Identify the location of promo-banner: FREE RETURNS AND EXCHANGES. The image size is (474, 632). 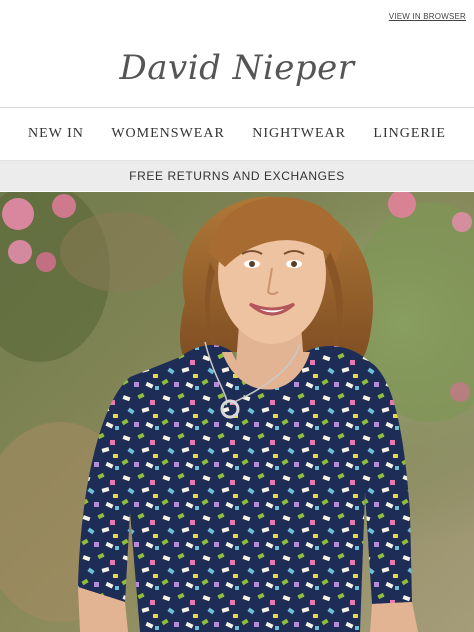
(237, 175).